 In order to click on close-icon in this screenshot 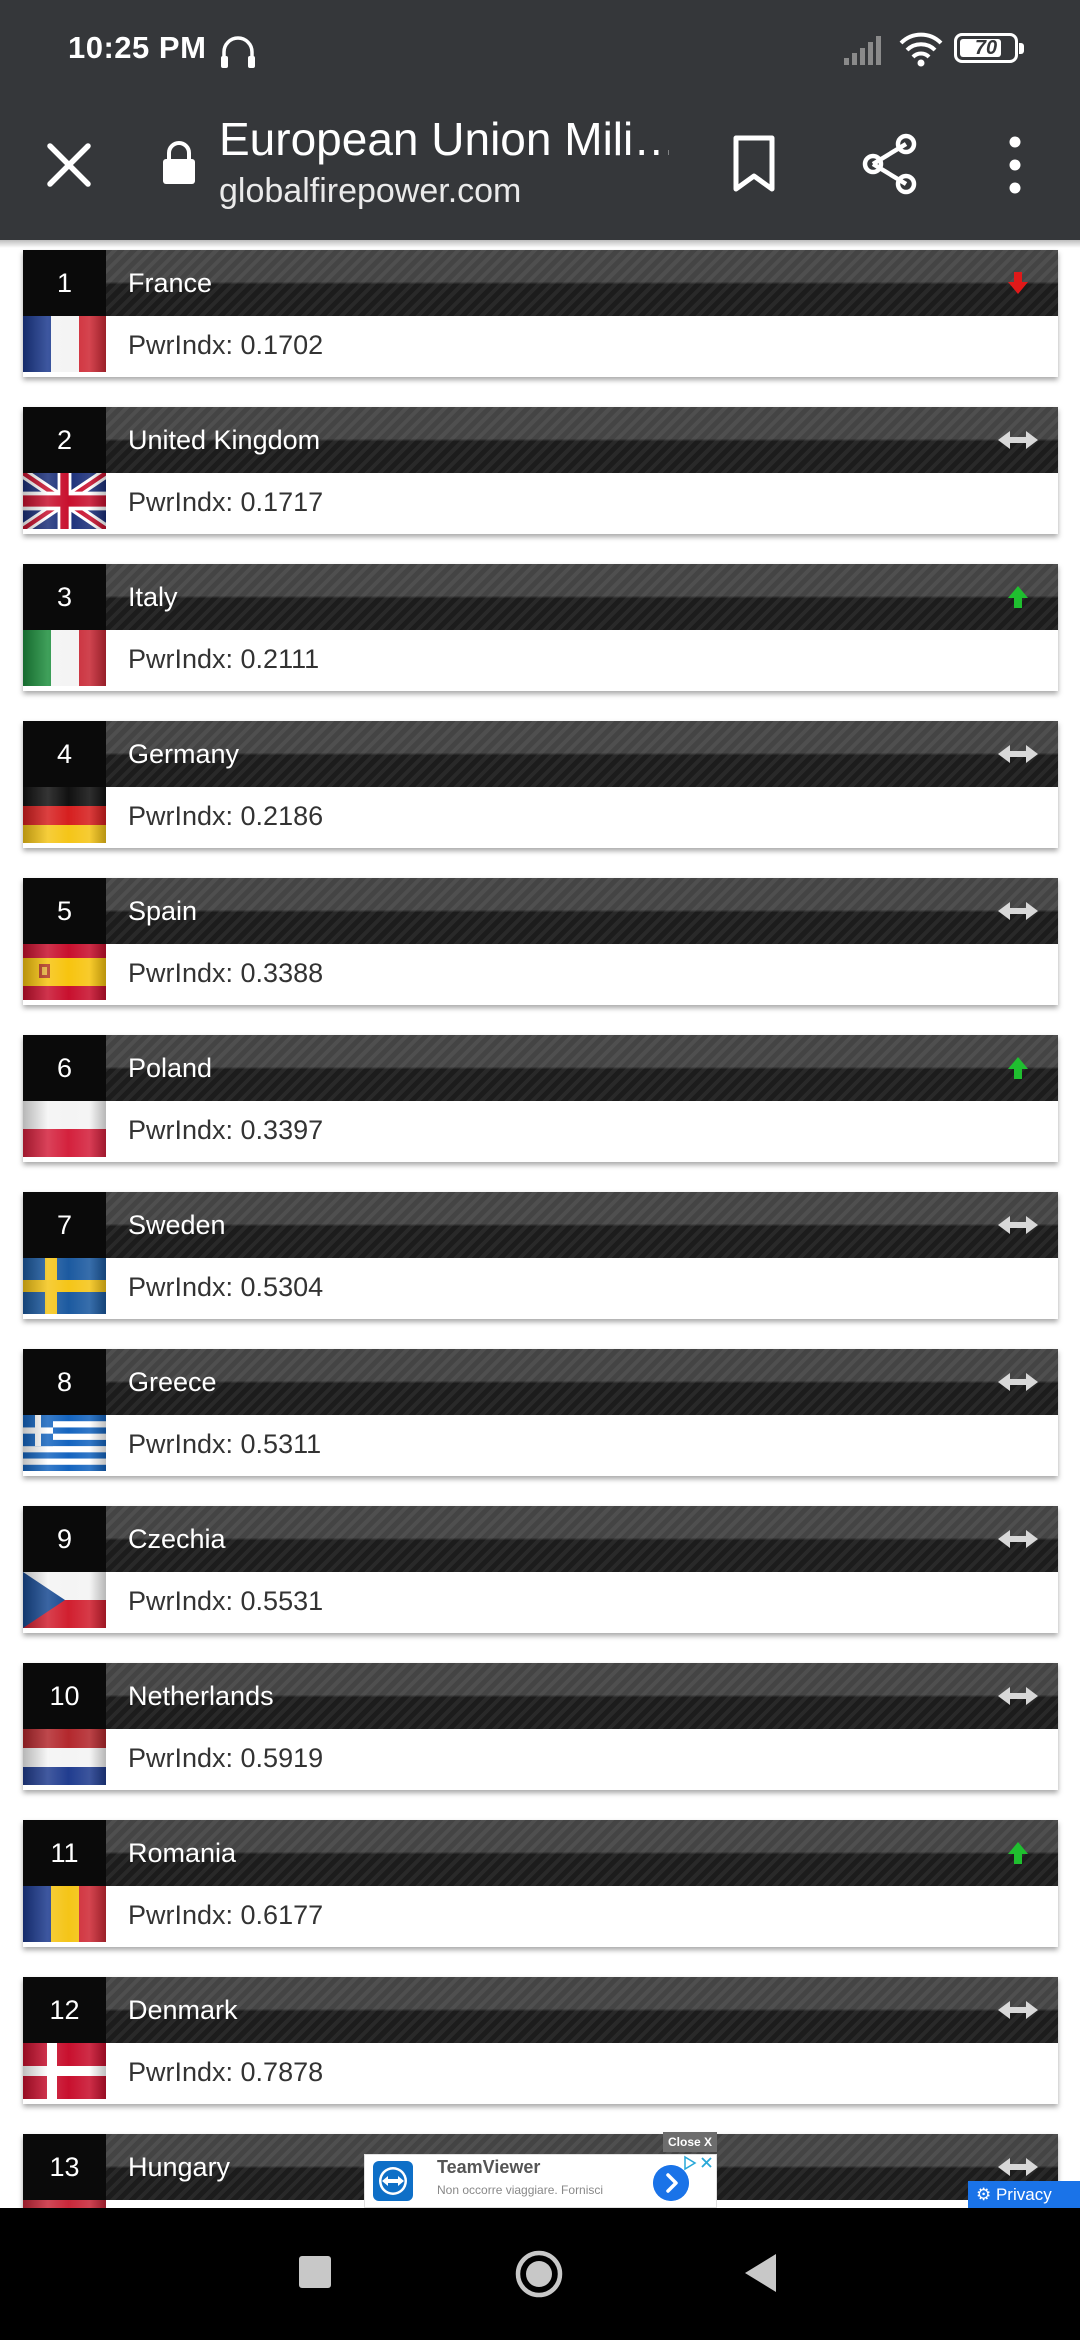, I will do `click(69, 165)`.